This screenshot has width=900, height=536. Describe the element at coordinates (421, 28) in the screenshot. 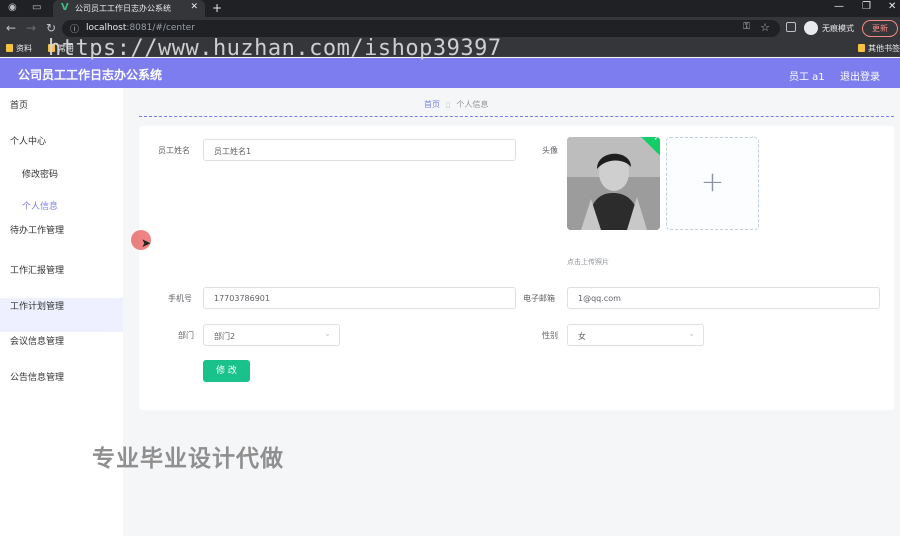

I see `address-bar: ⓘ localhost:8081/#/center ⚿ ☆` at that location.